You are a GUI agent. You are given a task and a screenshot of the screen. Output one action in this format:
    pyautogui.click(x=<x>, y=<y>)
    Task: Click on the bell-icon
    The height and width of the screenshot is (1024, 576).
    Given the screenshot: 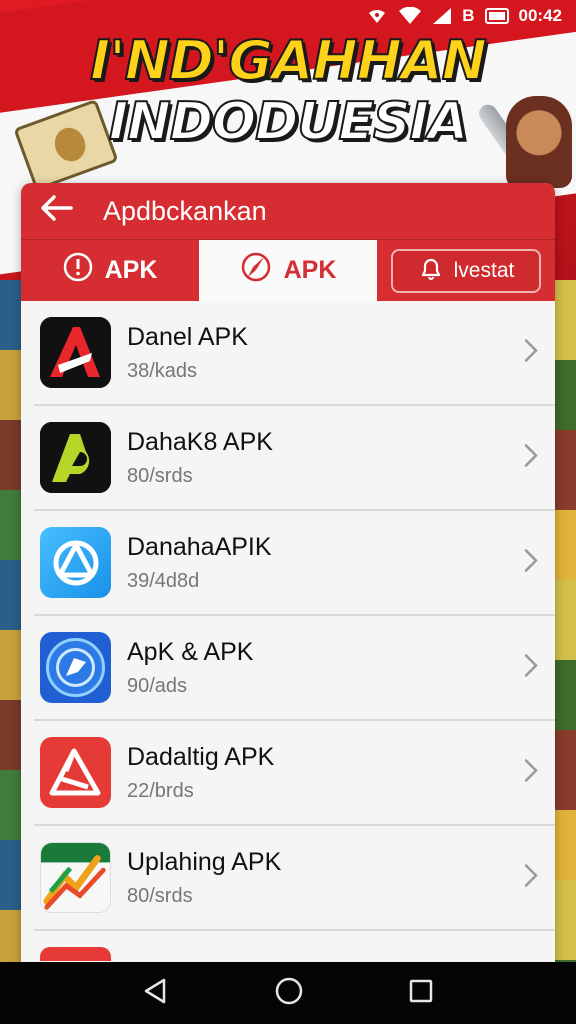 What is the action you would take?
    pyautogui.click(x=431, y=271)
    